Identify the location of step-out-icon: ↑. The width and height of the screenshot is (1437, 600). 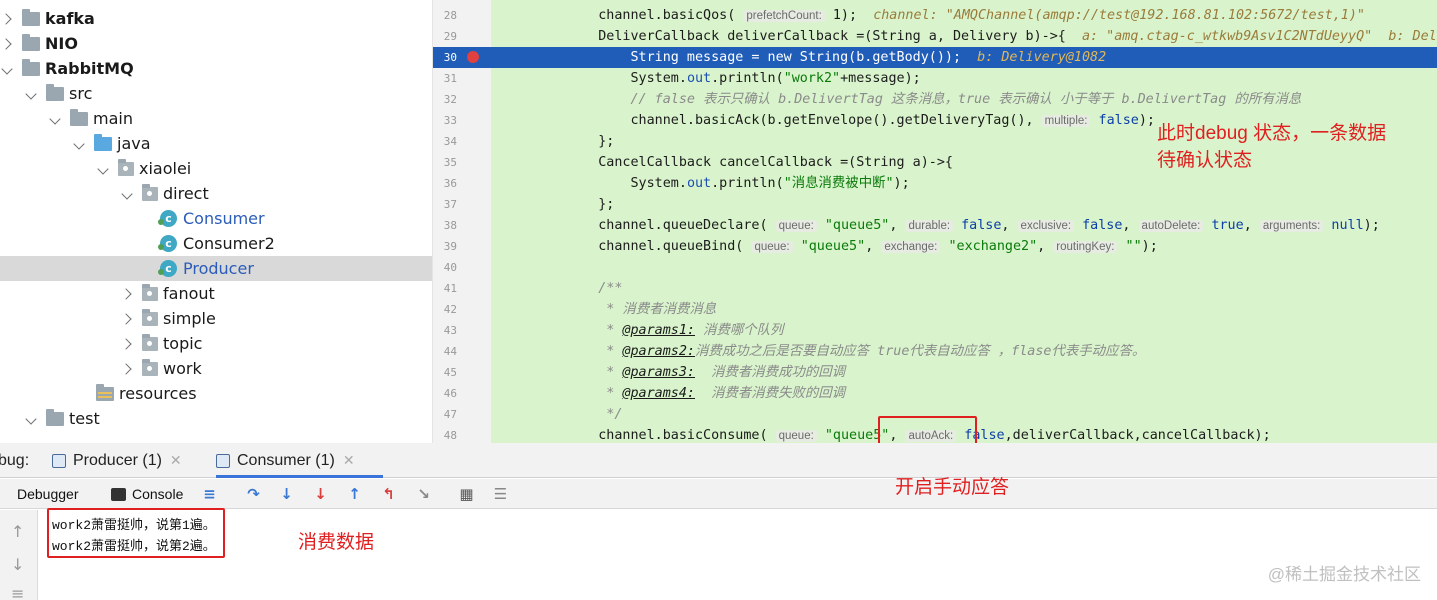
(354, 494).